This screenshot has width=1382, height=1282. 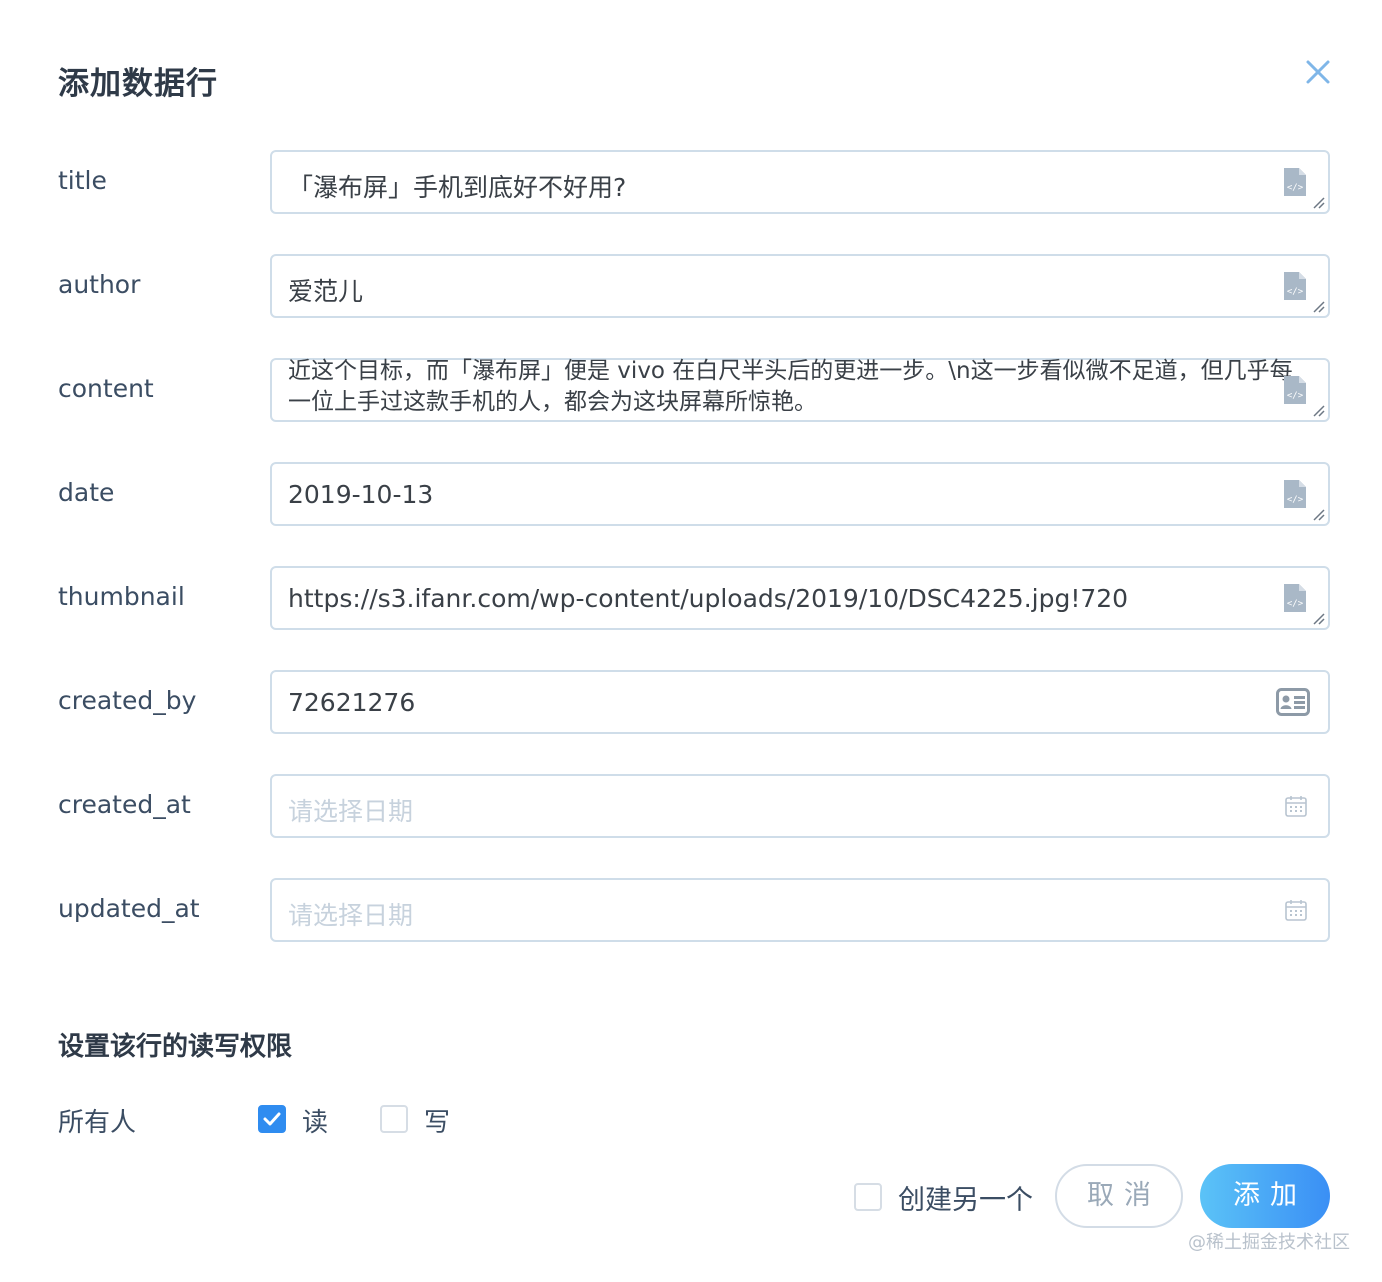 What do you see at coordinates (457, 187) in the screenshot?
I see `field-value: 「瀑布屏」手机到底好不好用?` at bounding box center [457, 187].